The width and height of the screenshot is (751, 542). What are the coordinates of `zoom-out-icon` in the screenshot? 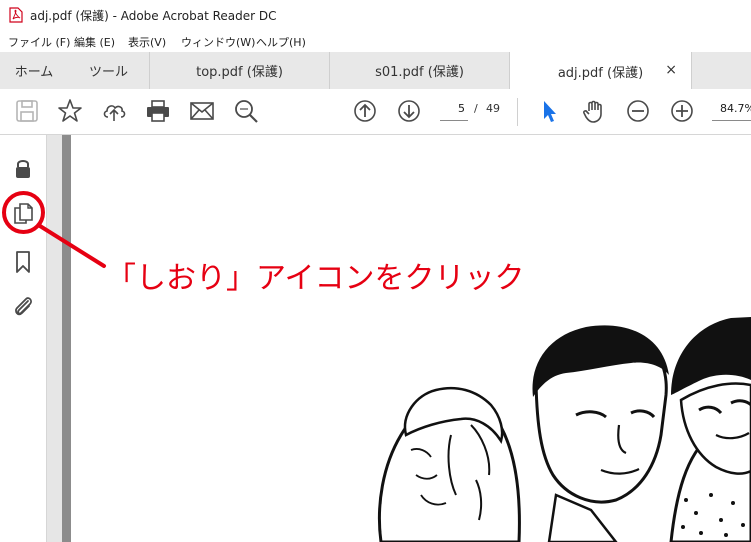 It's located at (638, 111).